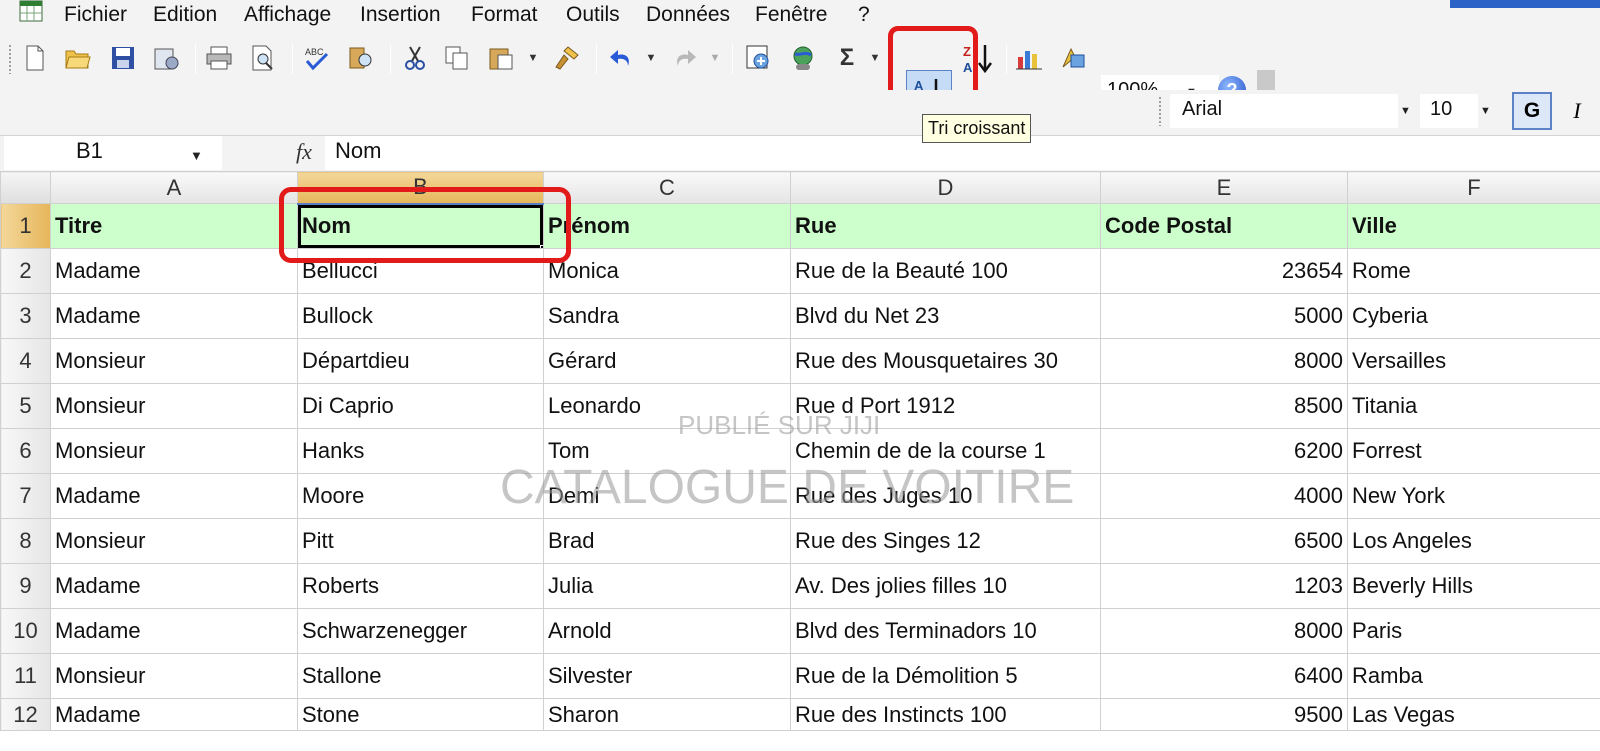 This screenshot has height=751, width=1600. Describe the element at coordinates (25, 271) in the screenshot. I see `row-header: 2` at that location.